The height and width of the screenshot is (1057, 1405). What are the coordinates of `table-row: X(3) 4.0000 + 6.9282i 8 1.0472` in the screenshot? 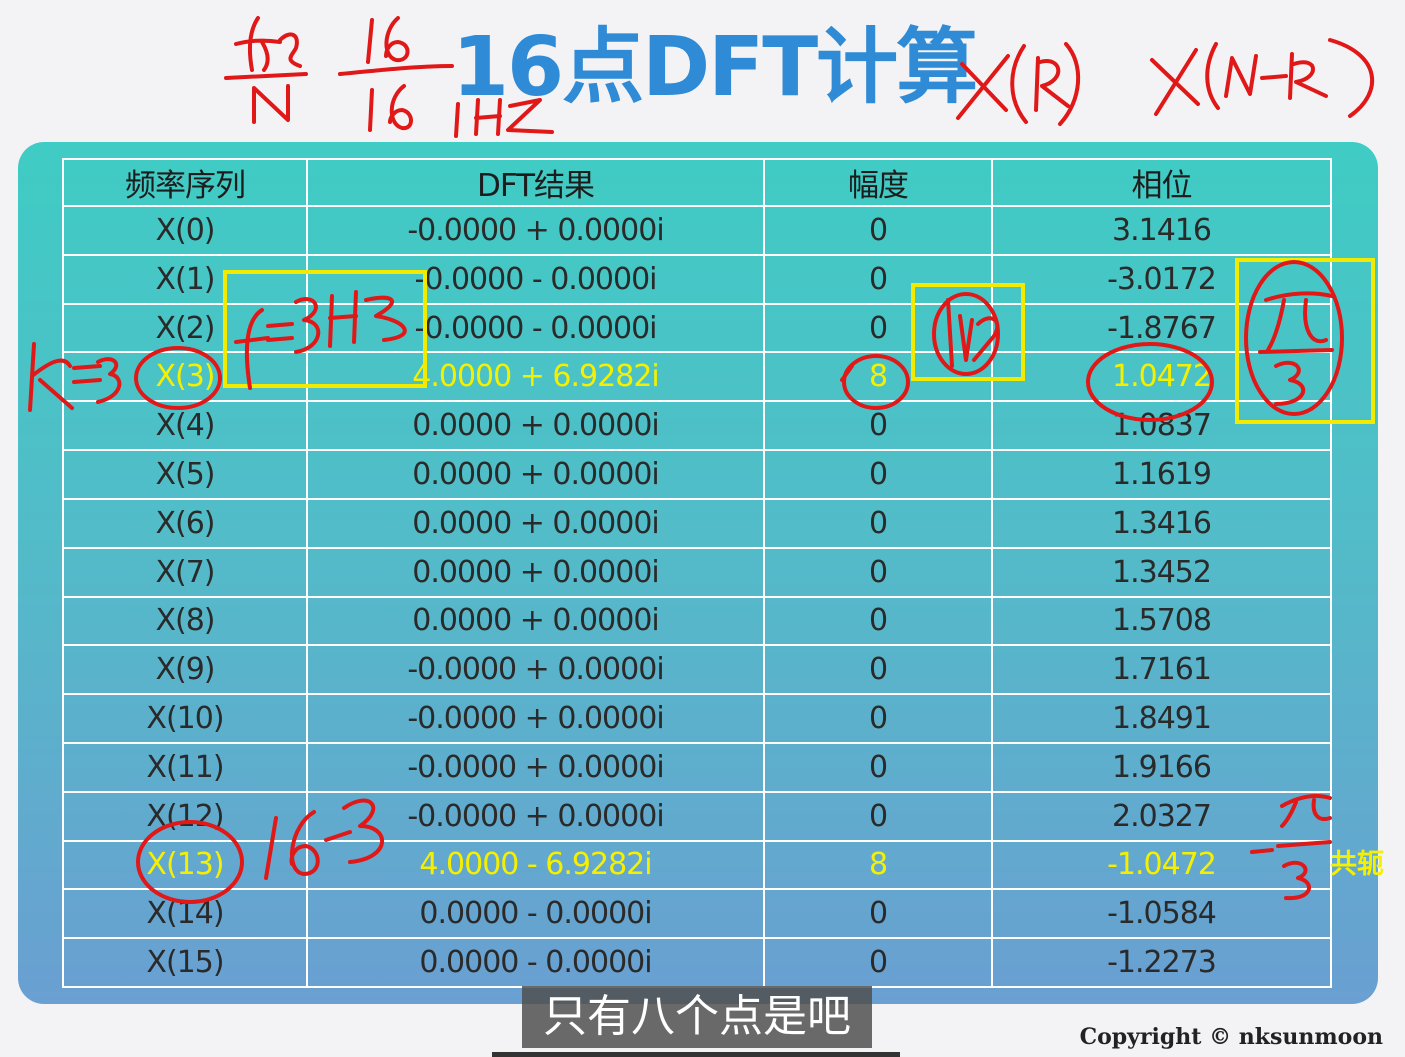 It's located at (697, 377).